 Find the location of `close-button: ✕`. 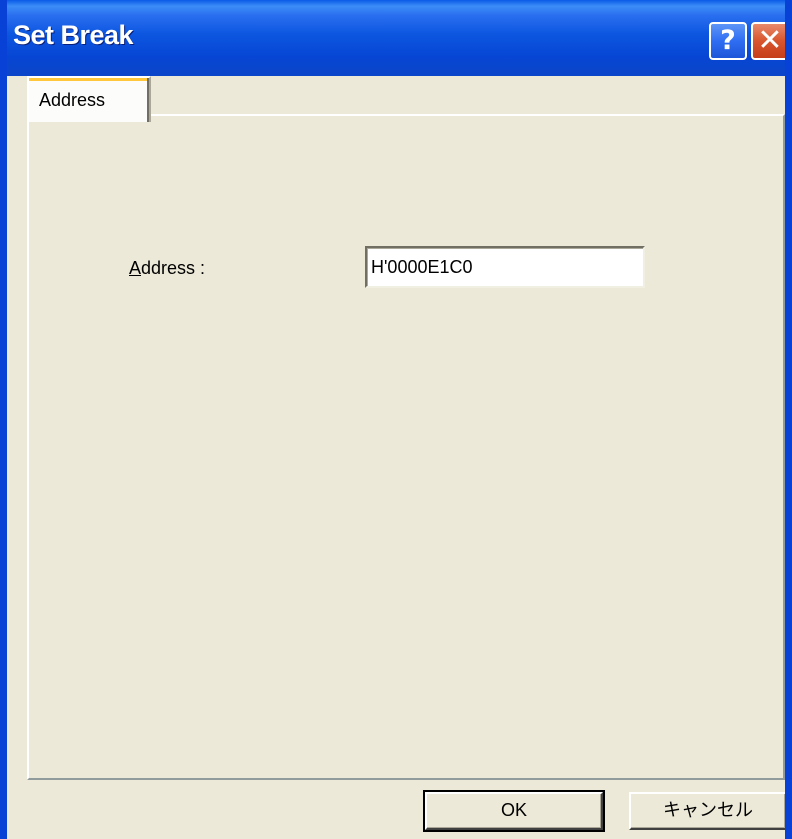

close-button: ✕ is located at coordinates (768, 41).